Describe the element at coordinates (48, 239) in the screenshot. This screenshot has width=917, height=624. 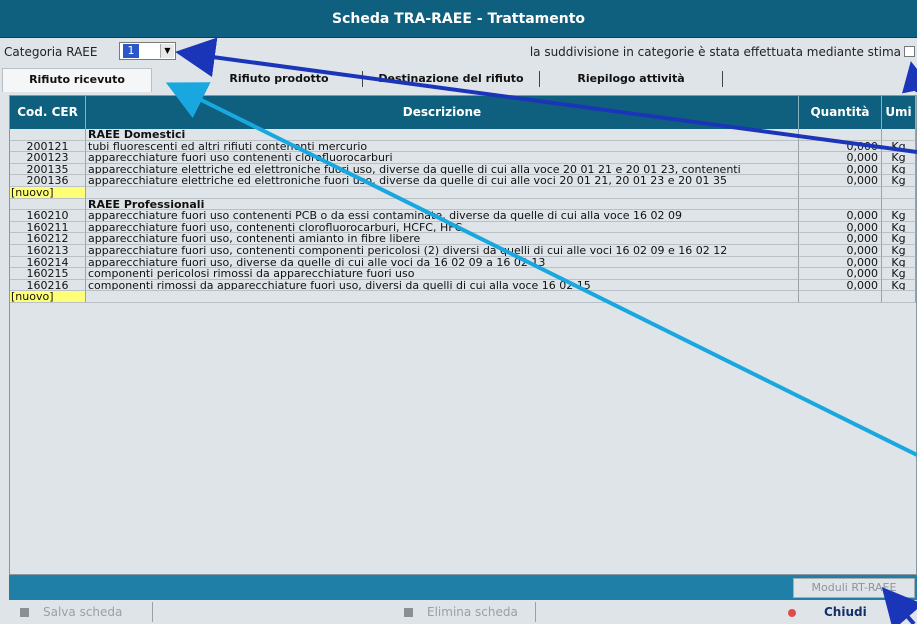
I see `cer-code: 160212` at that location.